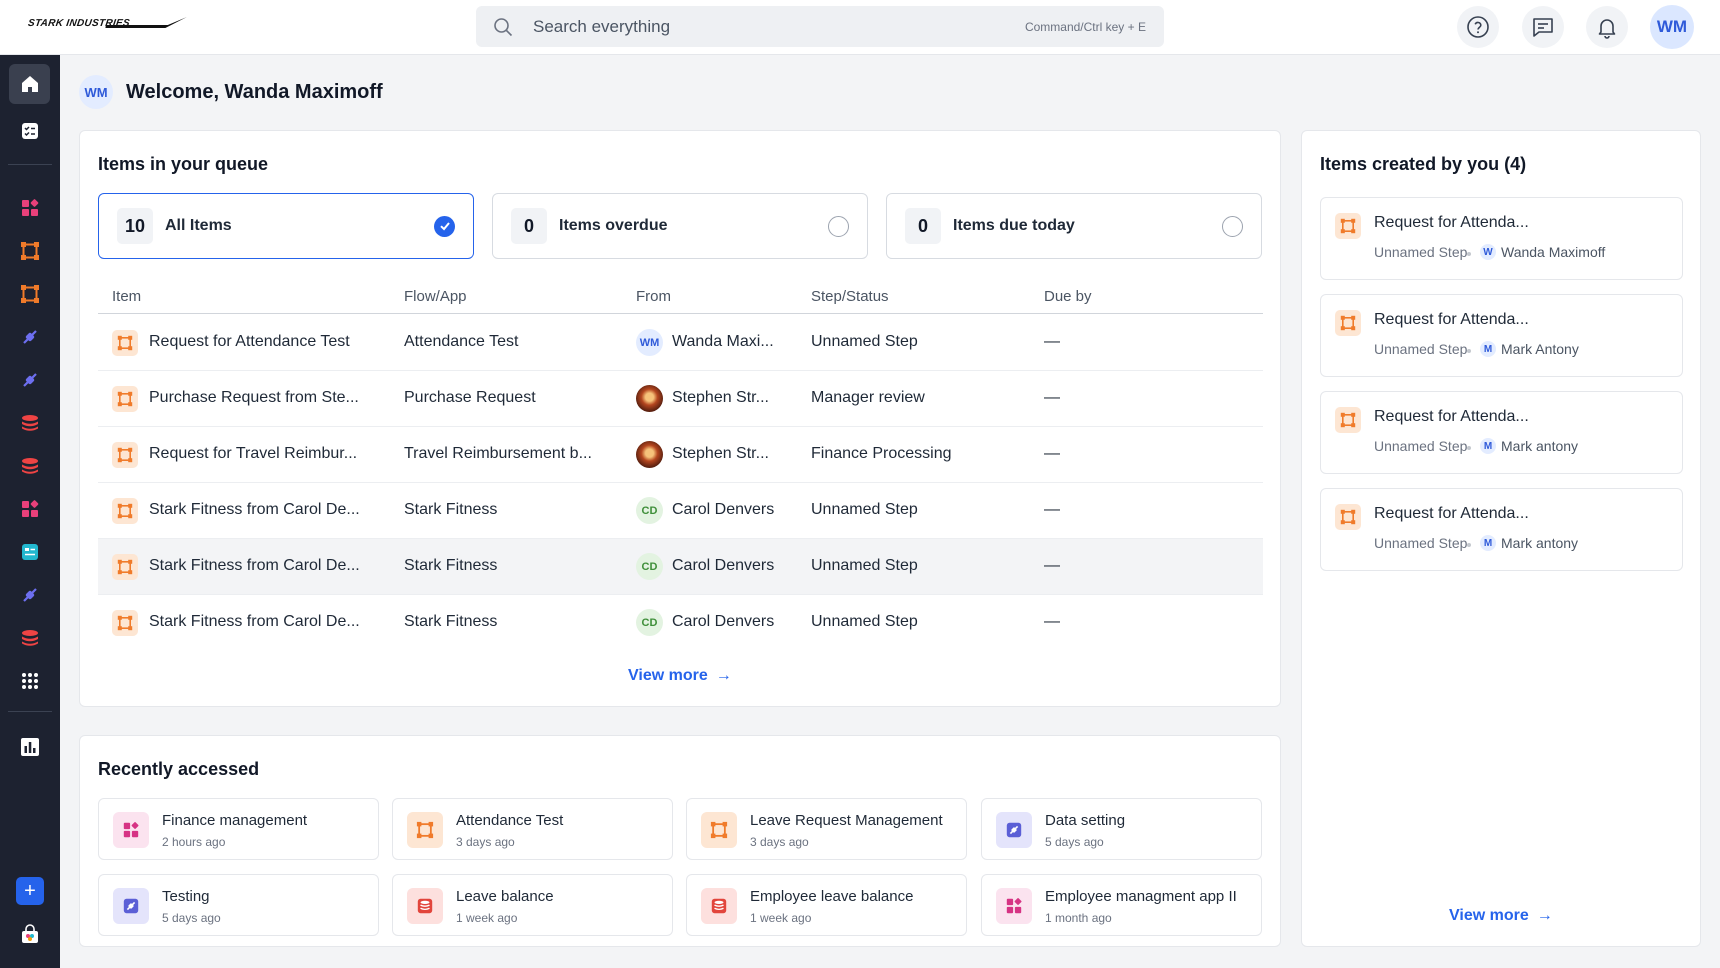 The image size is (1720, 968). I want to click on plus-icon: +, so click(30, 890).